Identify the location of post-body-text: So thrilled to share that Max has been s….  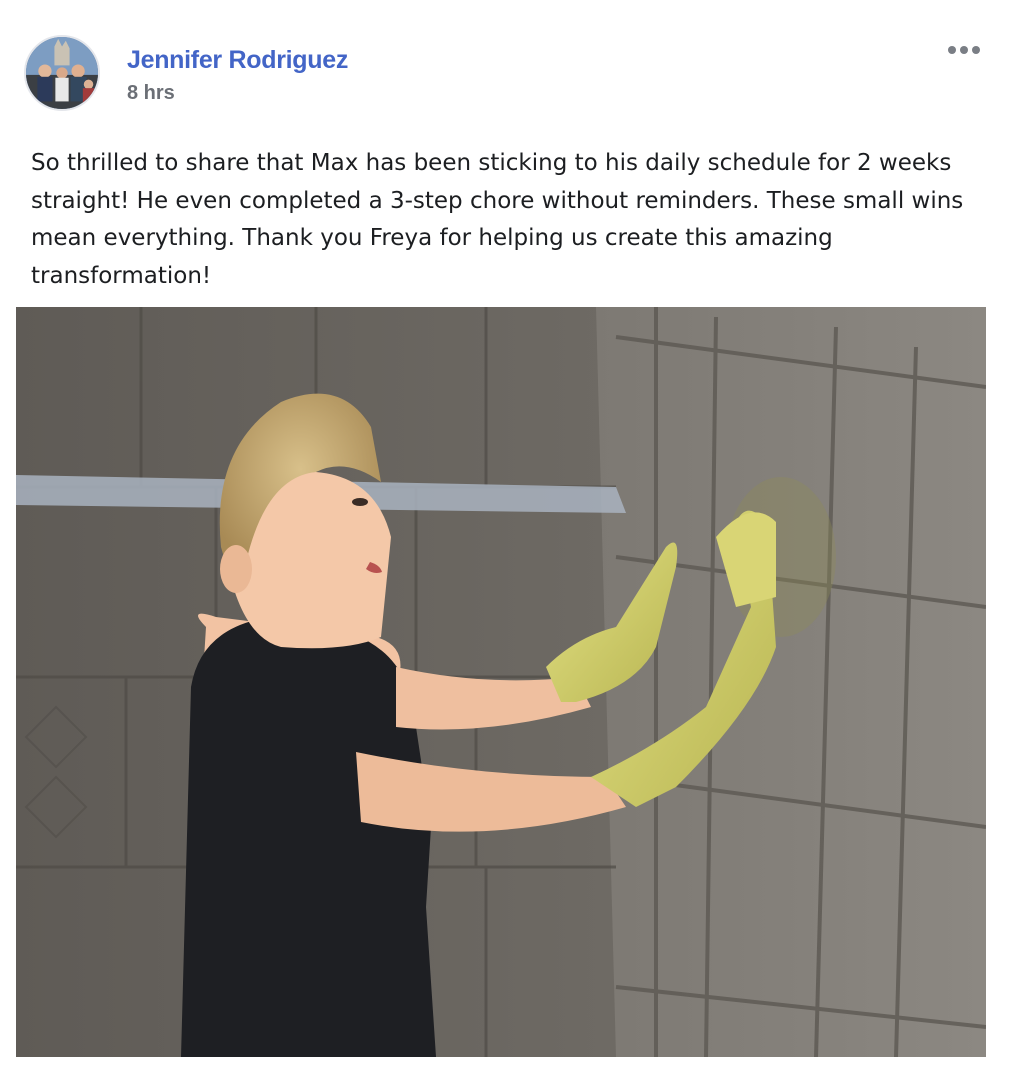
(497, 219).